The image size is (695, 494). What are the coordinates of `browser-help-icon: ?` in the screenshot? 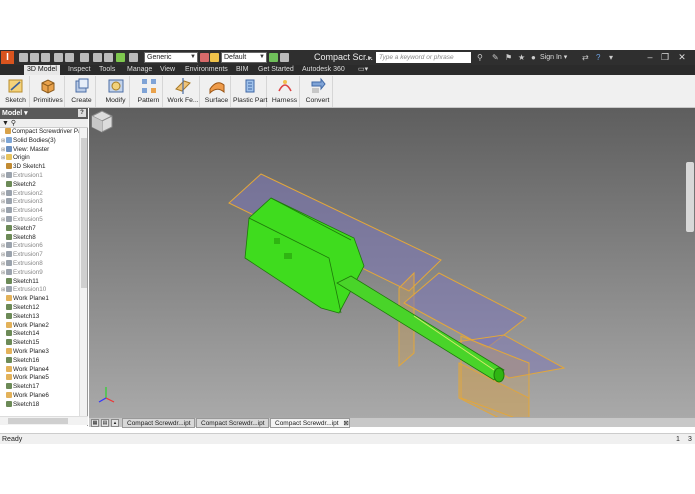 It's located at (82, 113).